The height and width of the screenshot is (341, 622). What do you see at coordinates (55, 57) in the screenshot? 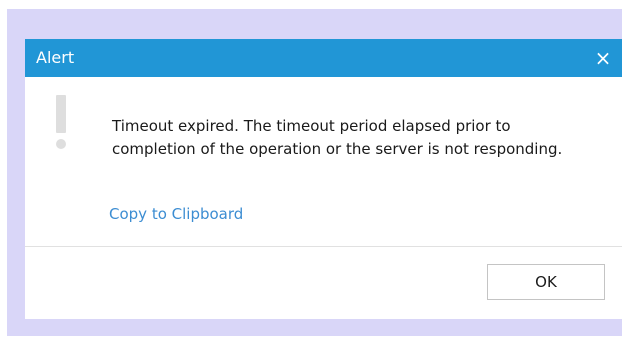
I see `dialog-title: Alert` at bounding box center [55, 57].